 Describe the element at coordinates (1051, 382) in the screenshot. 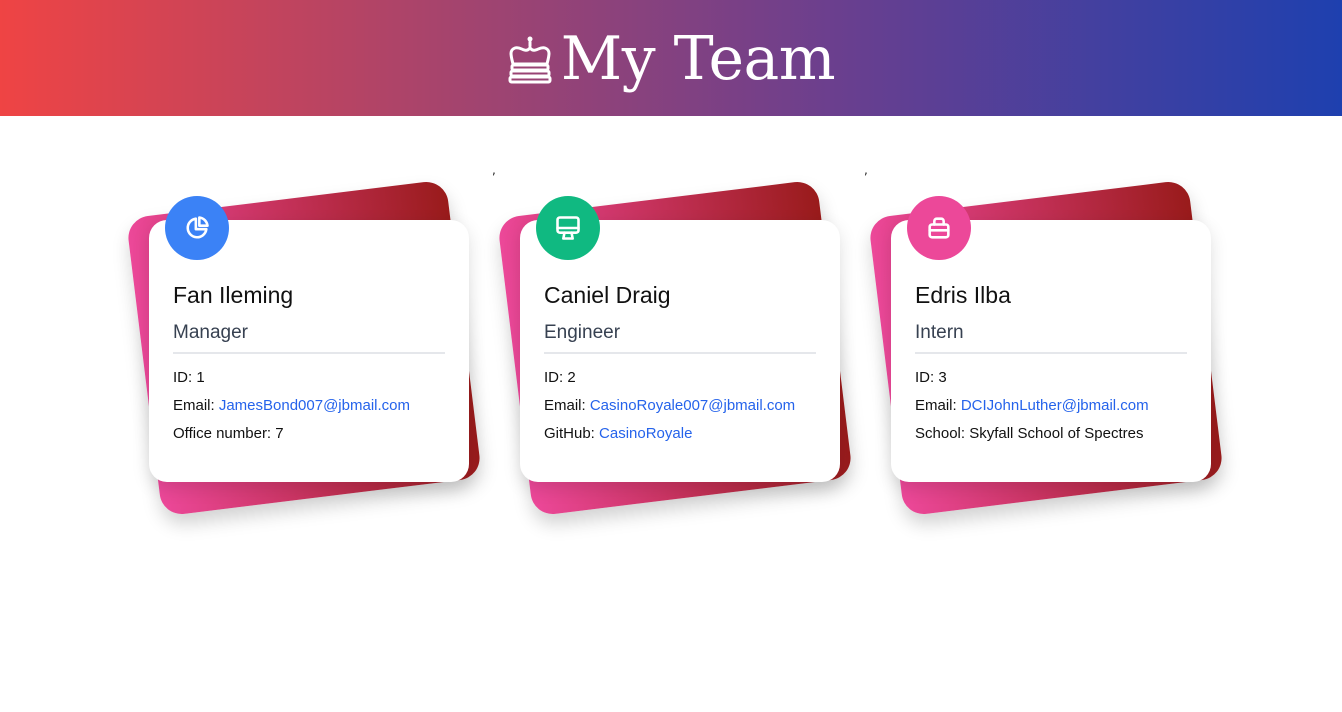

I see `id-row: ID: 3` at that location.